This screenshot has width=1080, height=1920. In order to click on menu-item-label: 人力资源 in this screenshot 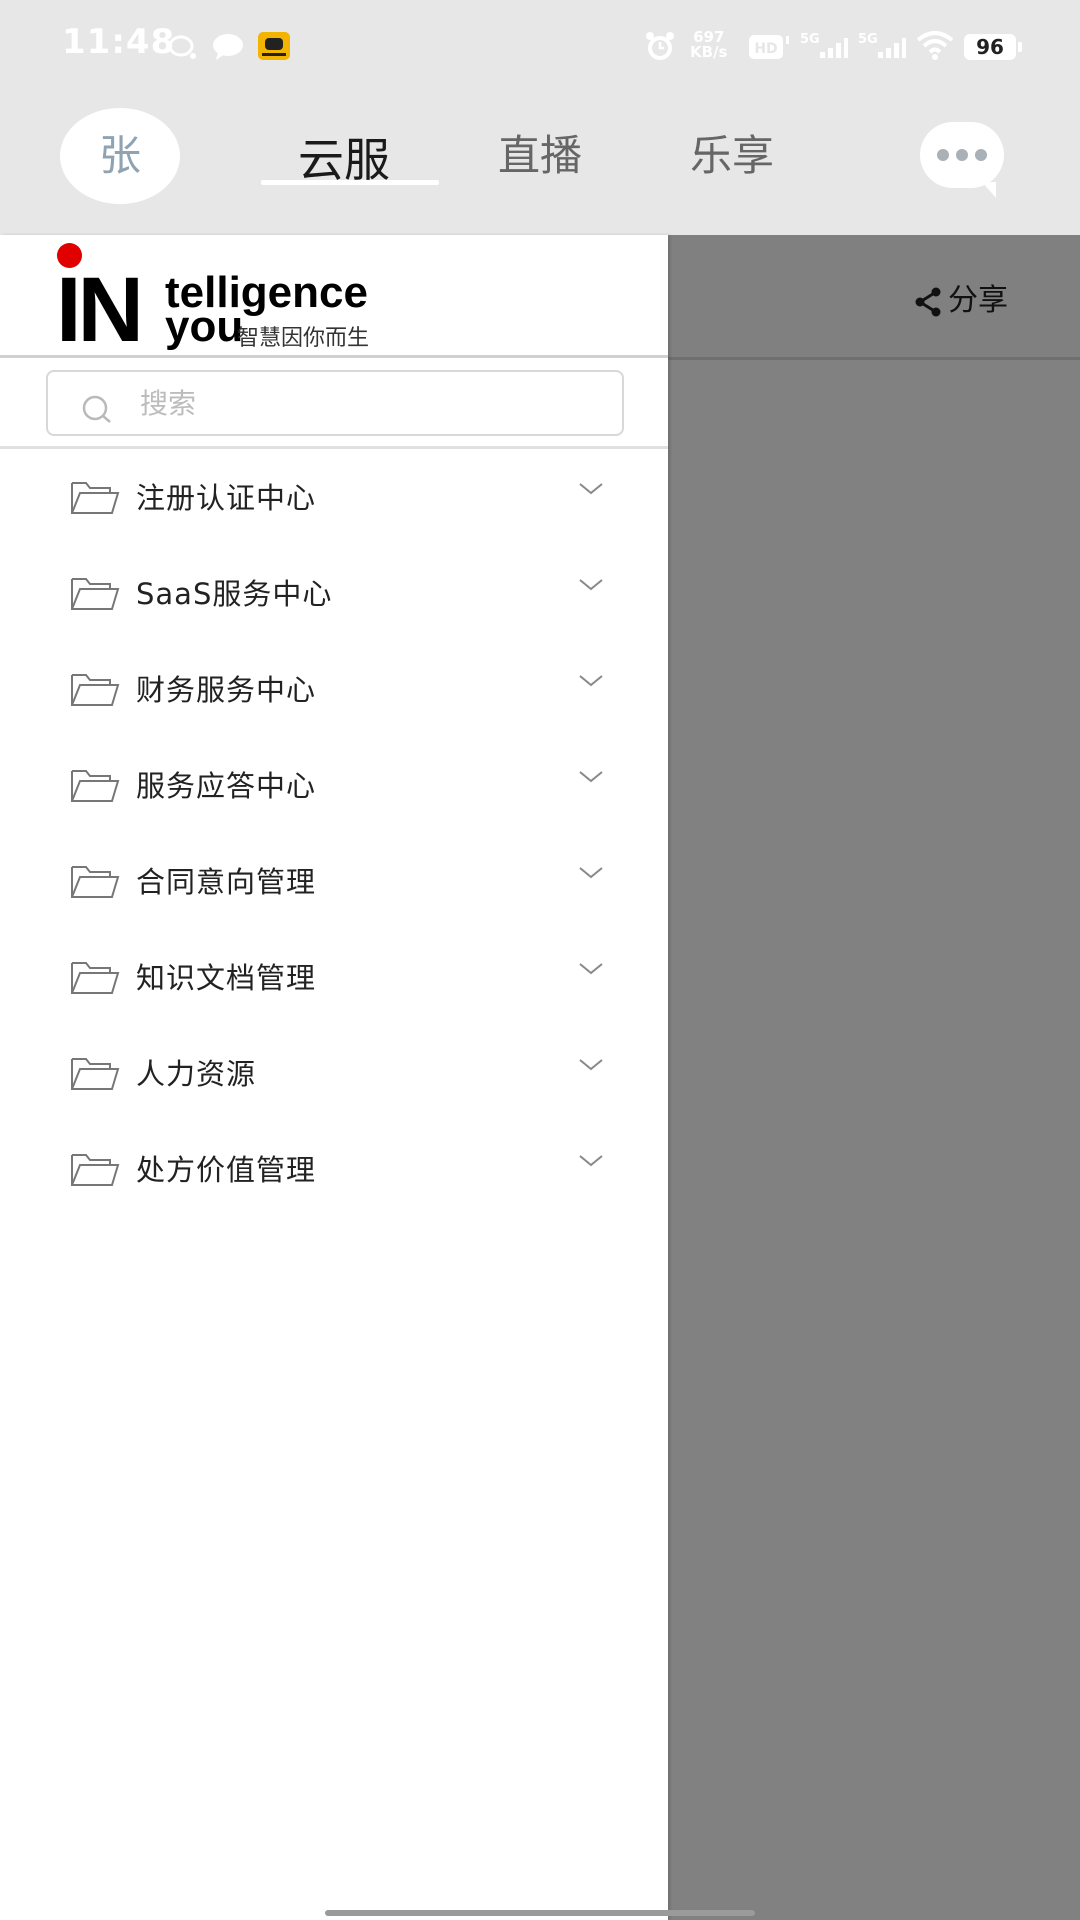, I will do `click(196, 1074)`.